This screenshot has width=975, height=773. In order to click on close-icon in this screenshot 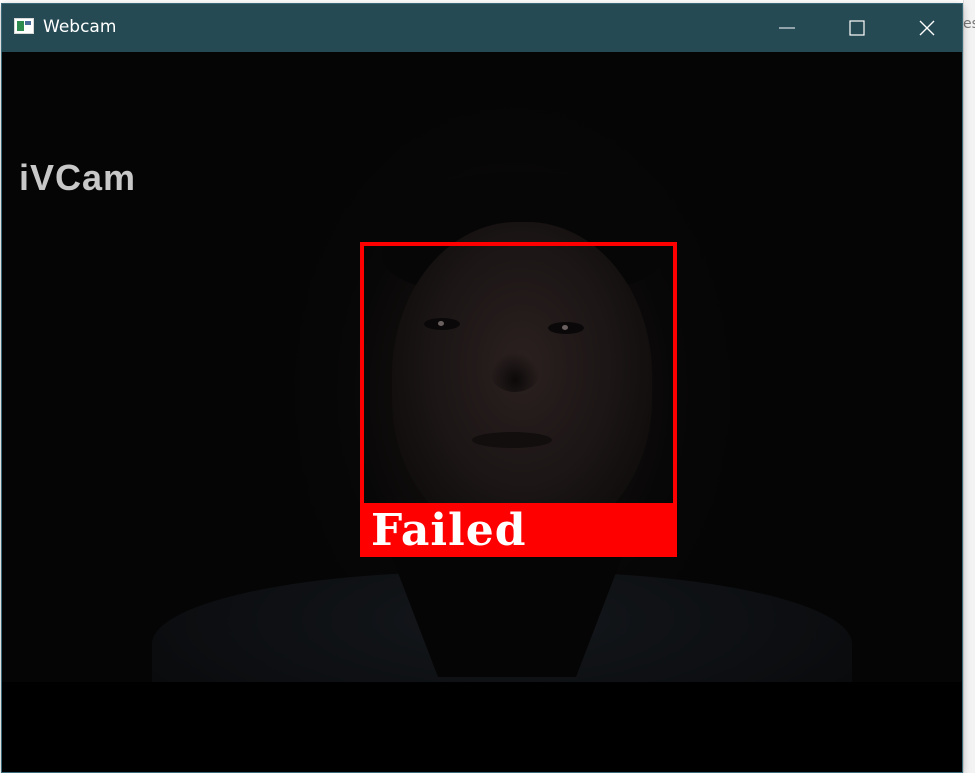, I will do `click(927, 28)`.